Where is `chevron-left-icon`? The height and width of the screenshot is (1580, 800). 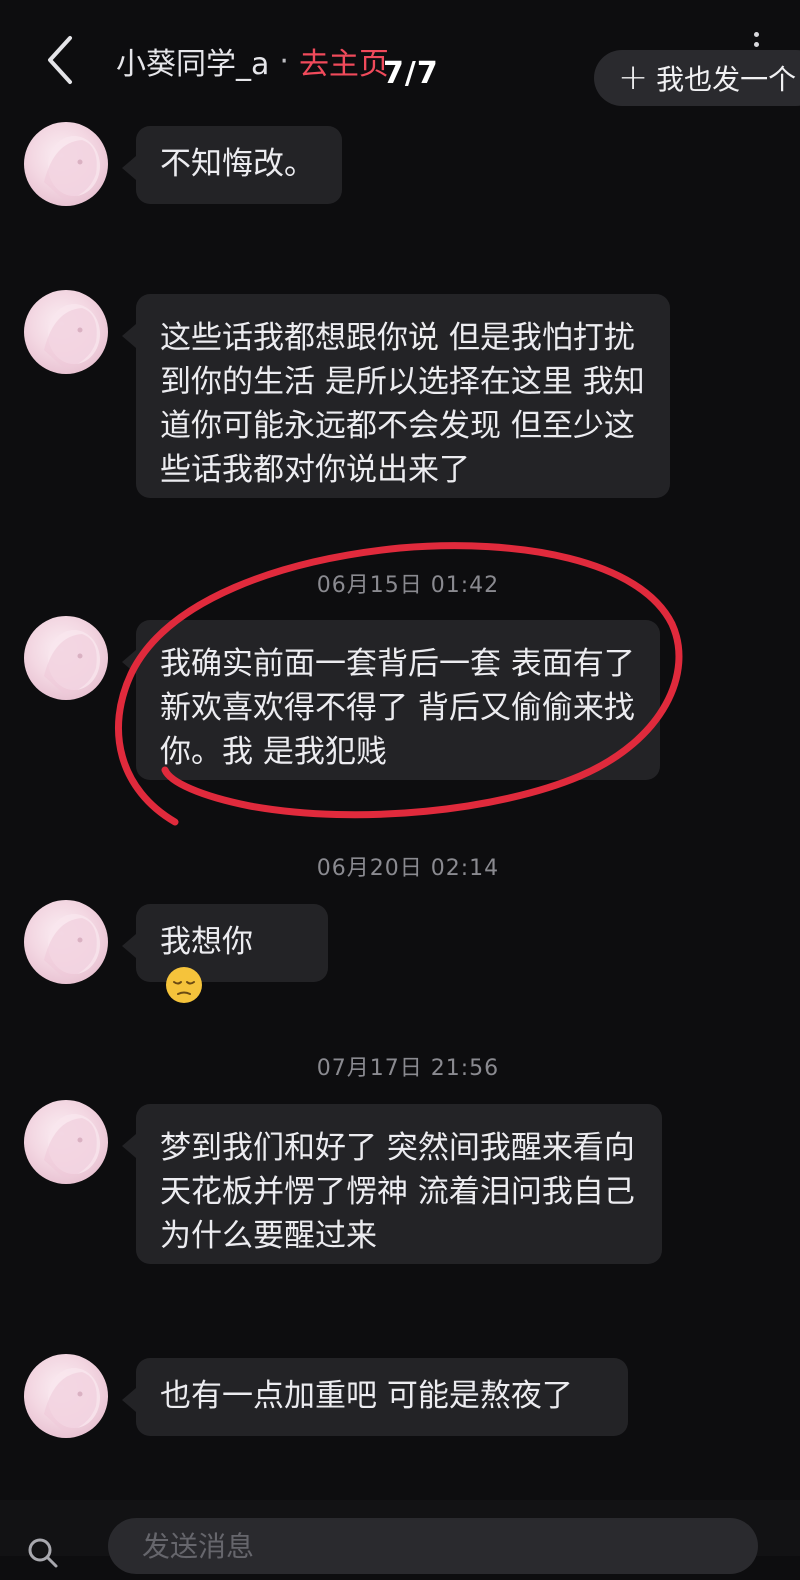 chevron-left-icon is located at coordinates (60, 60).